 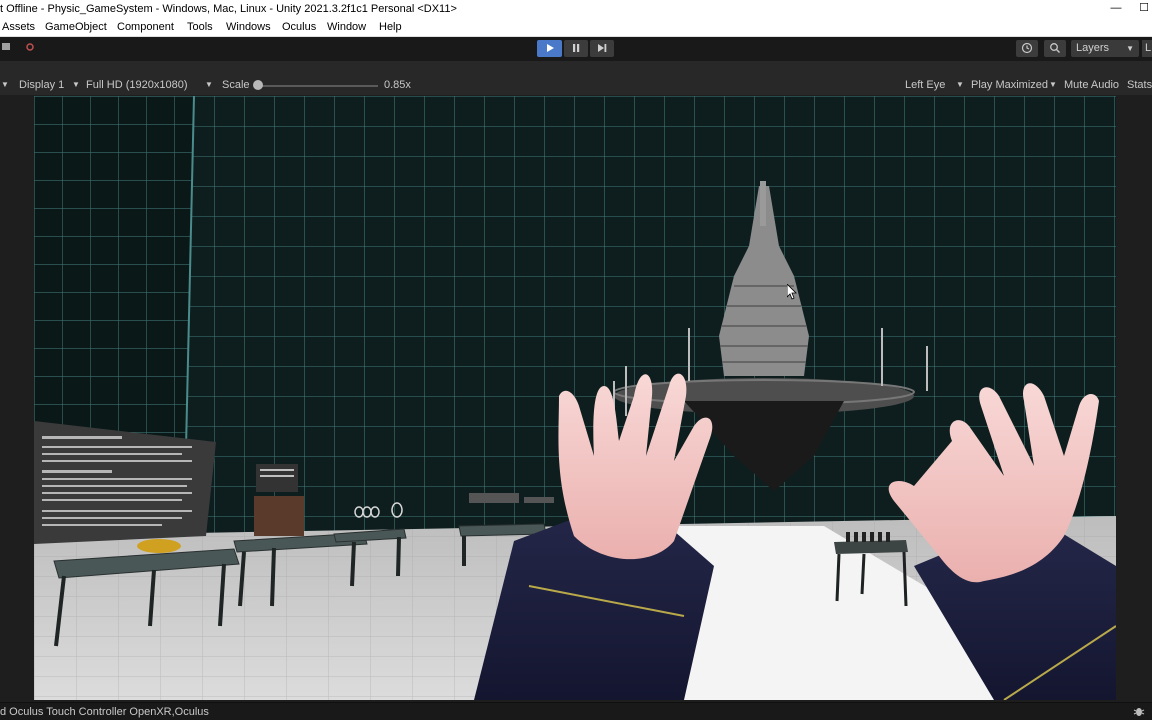 What do you see at coordinates (17, 398) in the screenshot?
I see `viewport-margin-left` at bounding box center [17, 398].